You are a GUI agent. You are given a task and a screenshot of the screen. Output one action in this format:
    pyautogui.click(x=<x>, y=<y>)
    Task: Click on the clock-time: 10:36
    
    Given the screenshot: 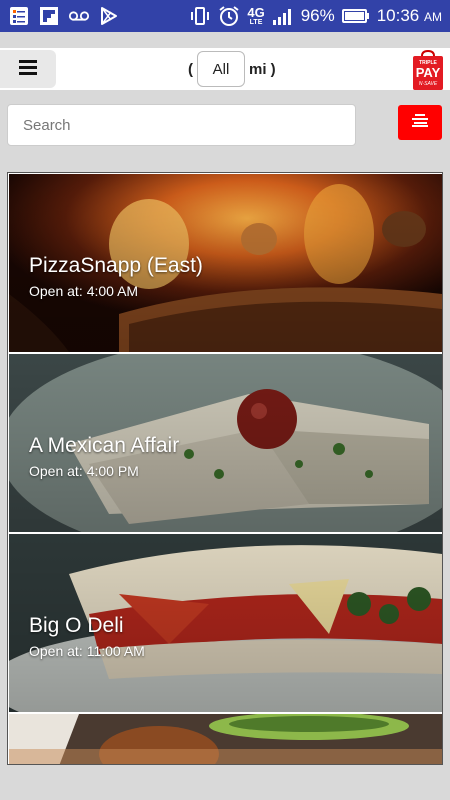 What is the action you would take?
    pyautogui.click(x=398, y=15)
    